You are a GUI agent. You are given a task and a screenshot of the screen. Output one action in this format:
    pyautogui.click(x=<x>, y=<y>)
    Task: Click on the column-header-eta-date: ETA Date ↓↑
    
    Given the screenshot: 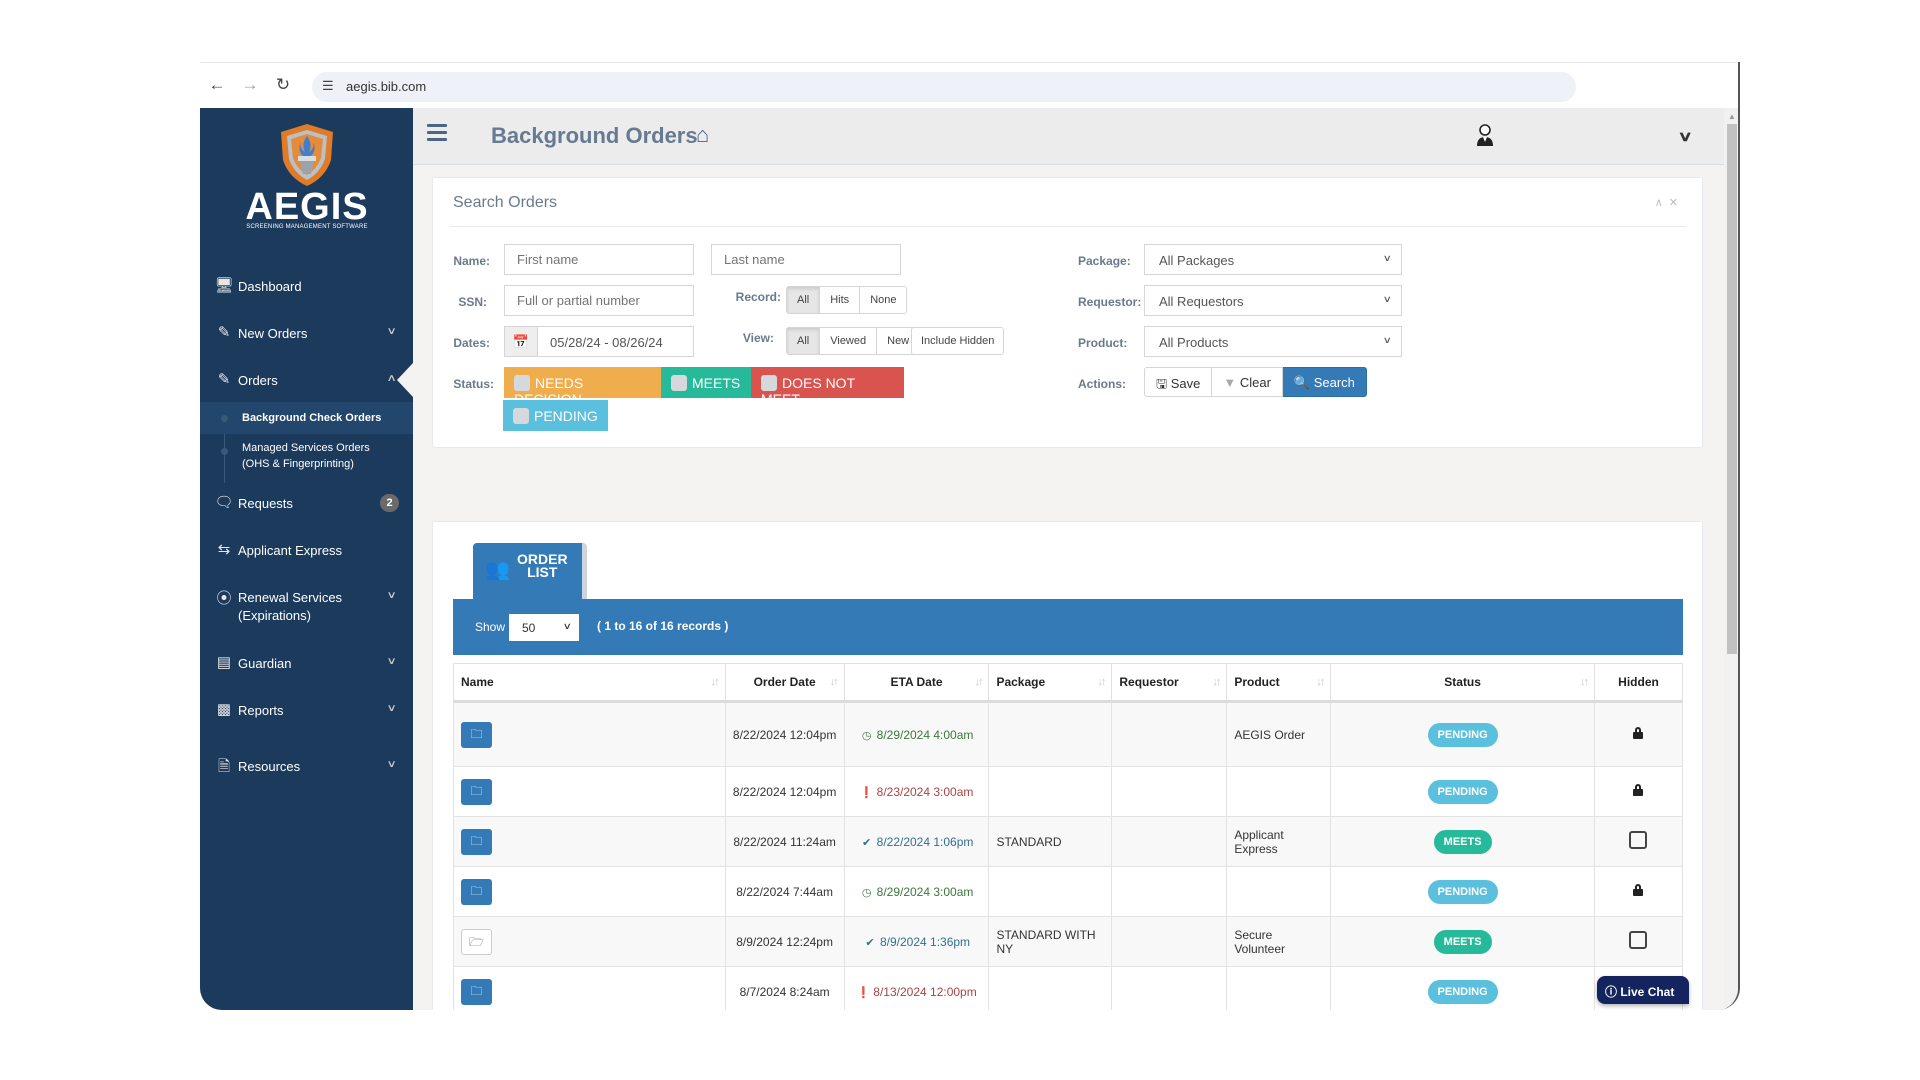 What is the action you would take?
    pyautogui.click(x=916, y=683)
    